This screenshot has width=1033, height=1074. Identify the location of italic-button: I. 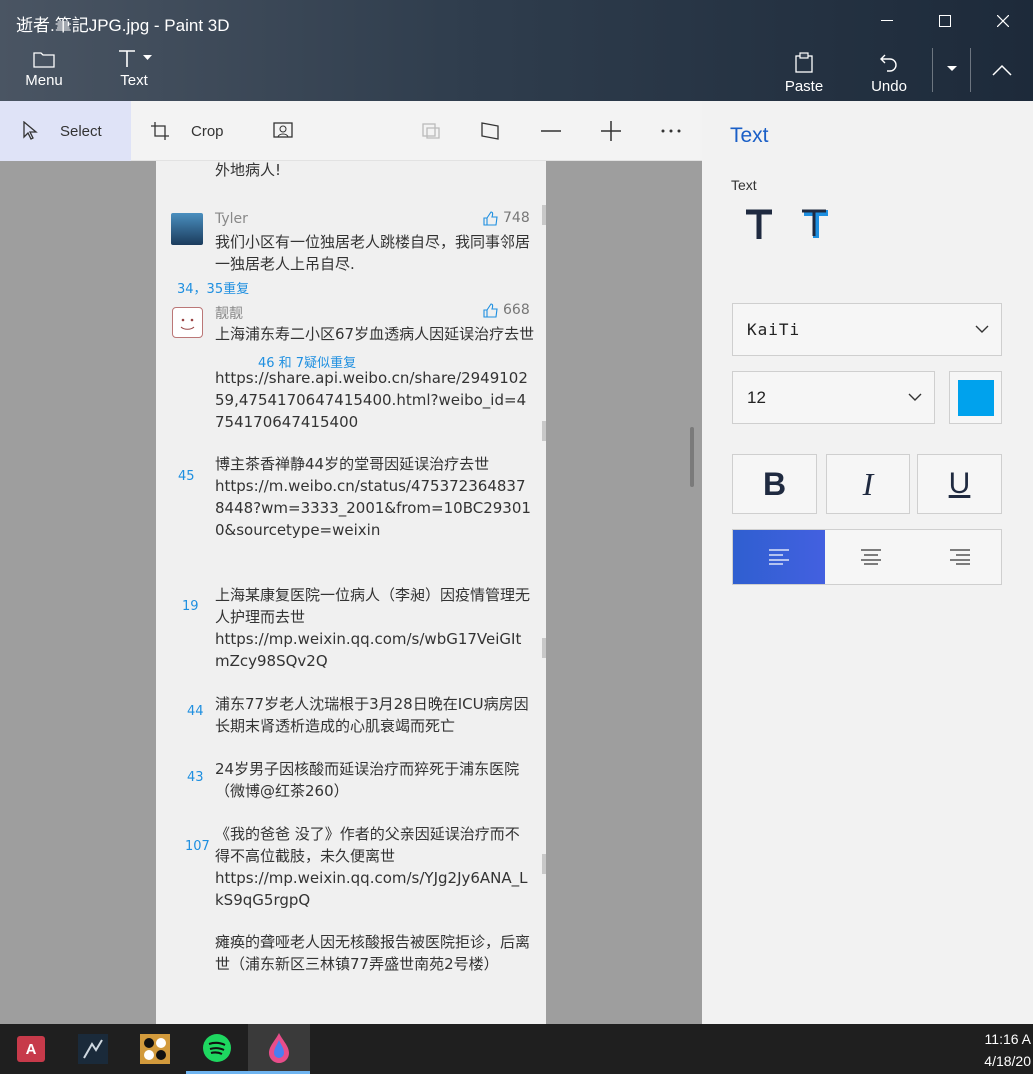
(868, 484).